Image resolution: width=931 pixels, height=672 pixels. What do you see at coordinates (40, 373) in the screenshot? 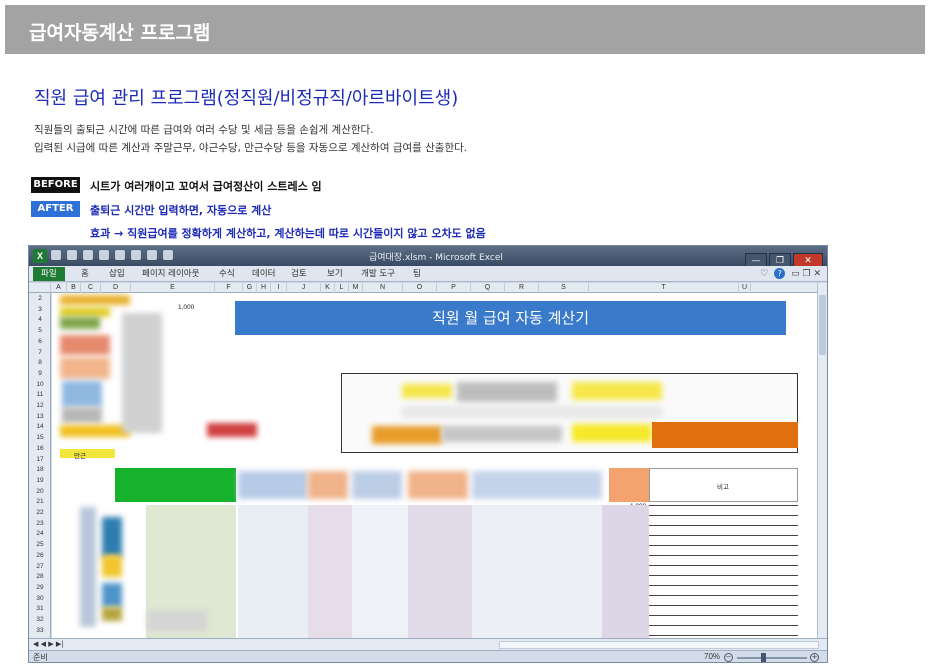
I see `row-header: 9` at bounding box center [40, 373].